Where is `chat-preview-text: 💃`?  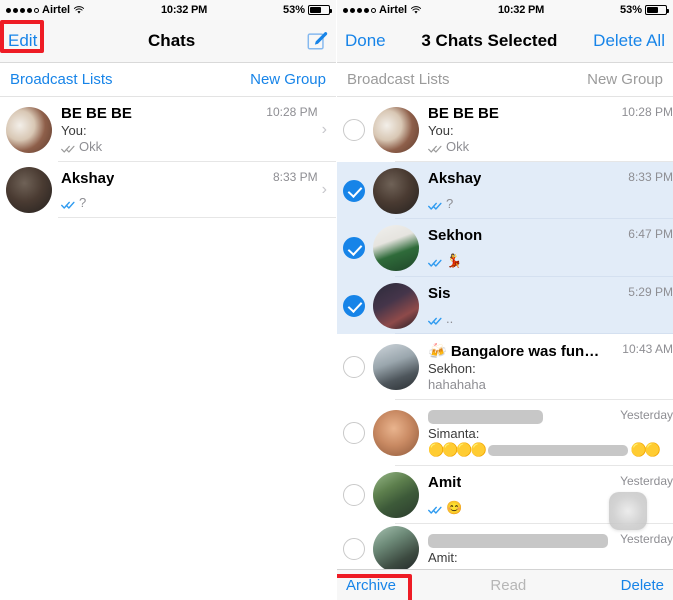 chat-preview-text: 💃 is located at coordinates (454, 260).